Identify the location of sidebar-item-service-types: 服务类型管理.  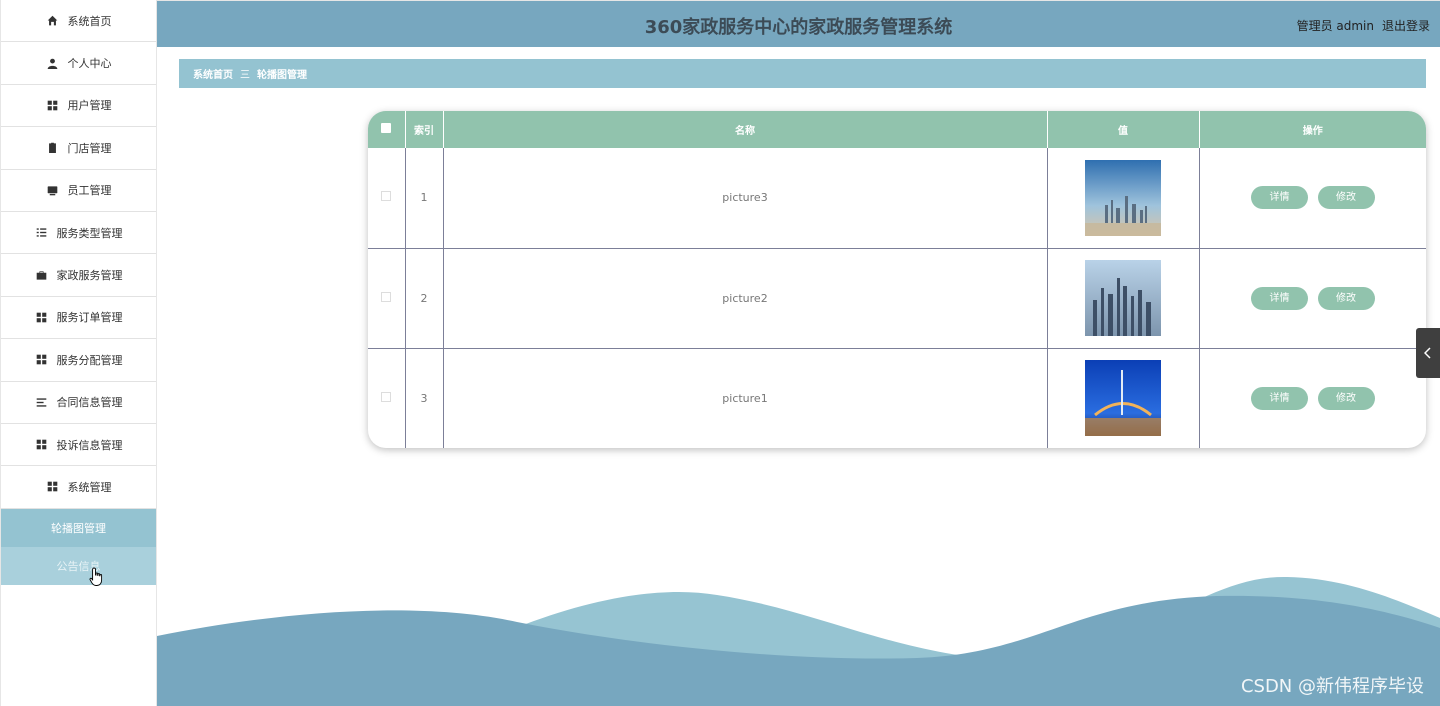
(78, 233).